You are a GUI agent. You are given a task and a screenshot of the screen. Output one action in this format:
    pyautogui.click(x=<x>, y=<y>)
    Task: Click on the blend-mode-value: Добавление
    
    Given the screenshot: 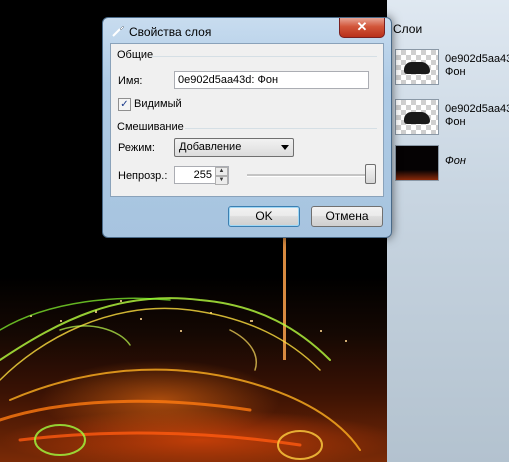 What is the action you would take?
    pyautogui.click(x=210, y=147)
    